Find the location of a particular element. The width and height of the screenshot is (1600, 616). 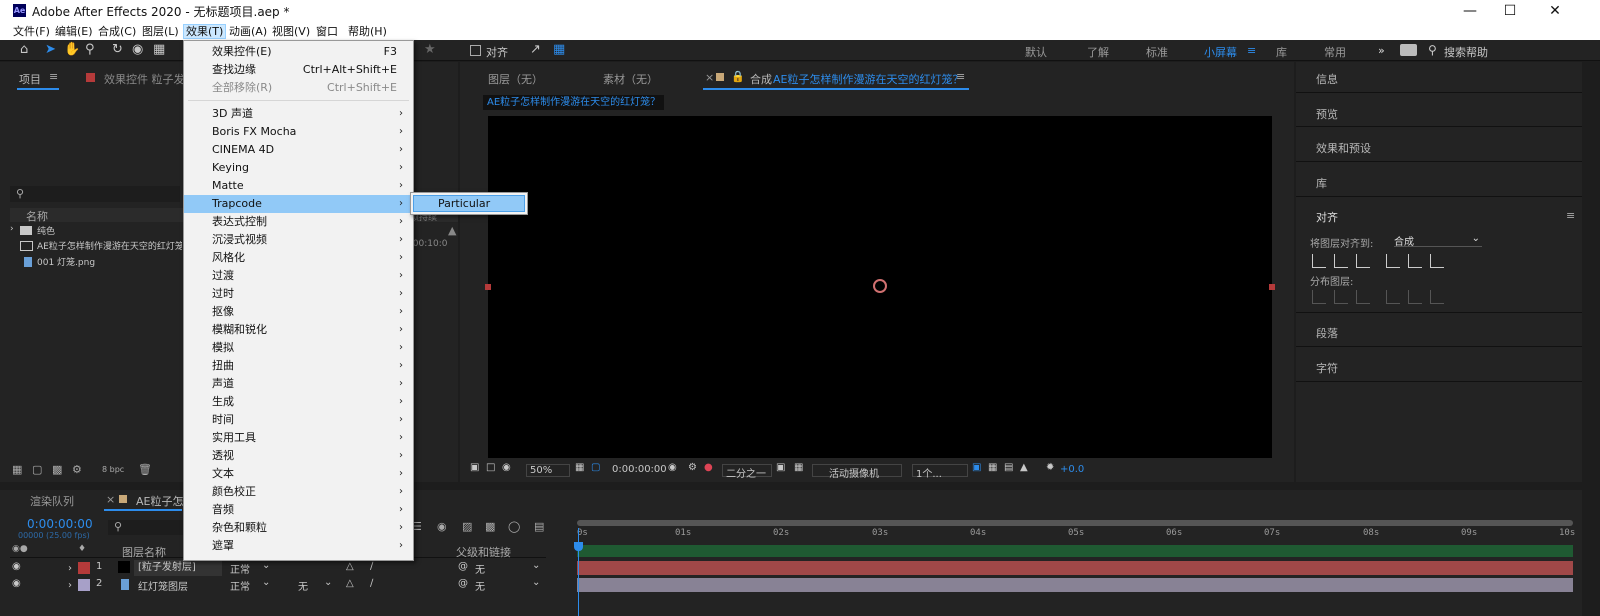

emitter-anchor-icon is located at coordinates (880, 286).